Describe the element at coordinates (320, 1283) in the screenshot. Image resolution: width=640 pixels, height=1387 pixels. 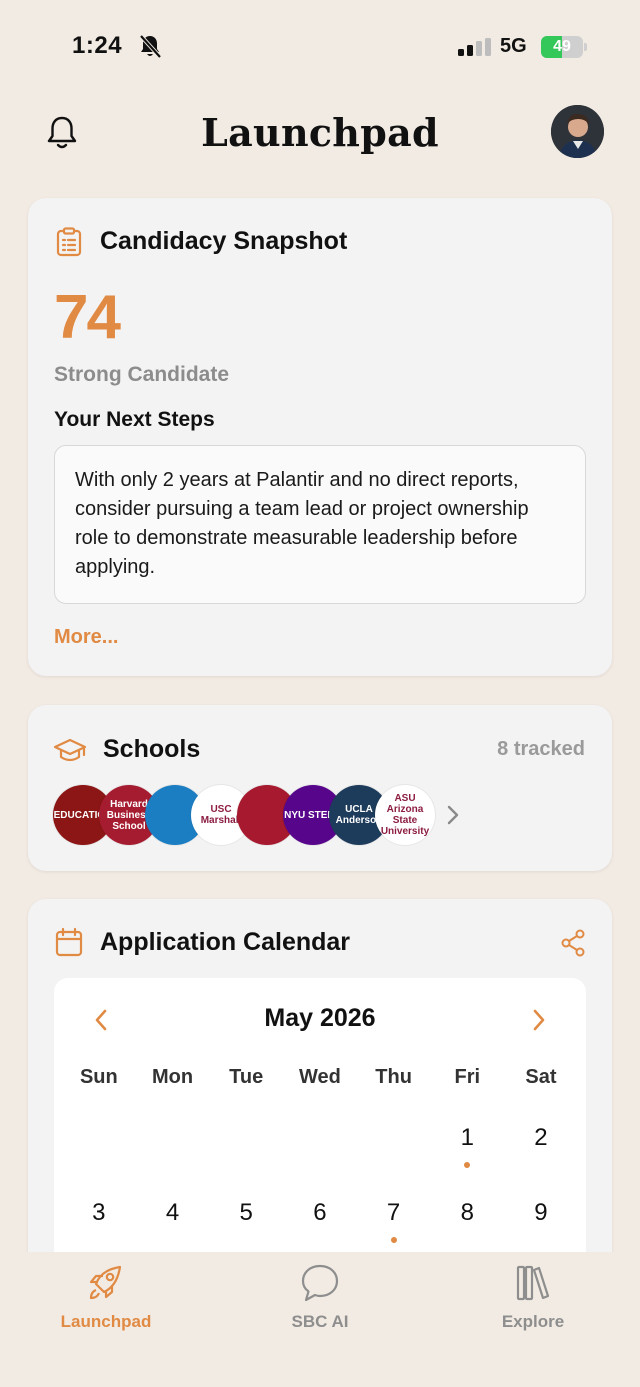
I see `chat-bubble-icon` at that location.